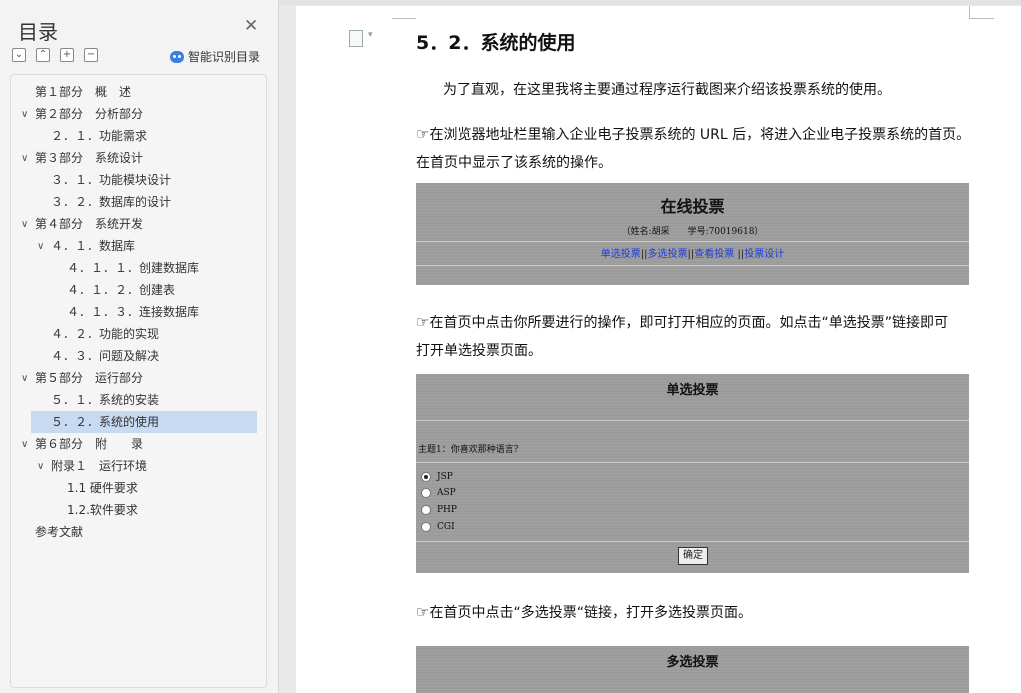  What do you see at coordinates (437, 477) in the screenshot?
I see `radio-option: JSP` at bounding box center [437, 477].